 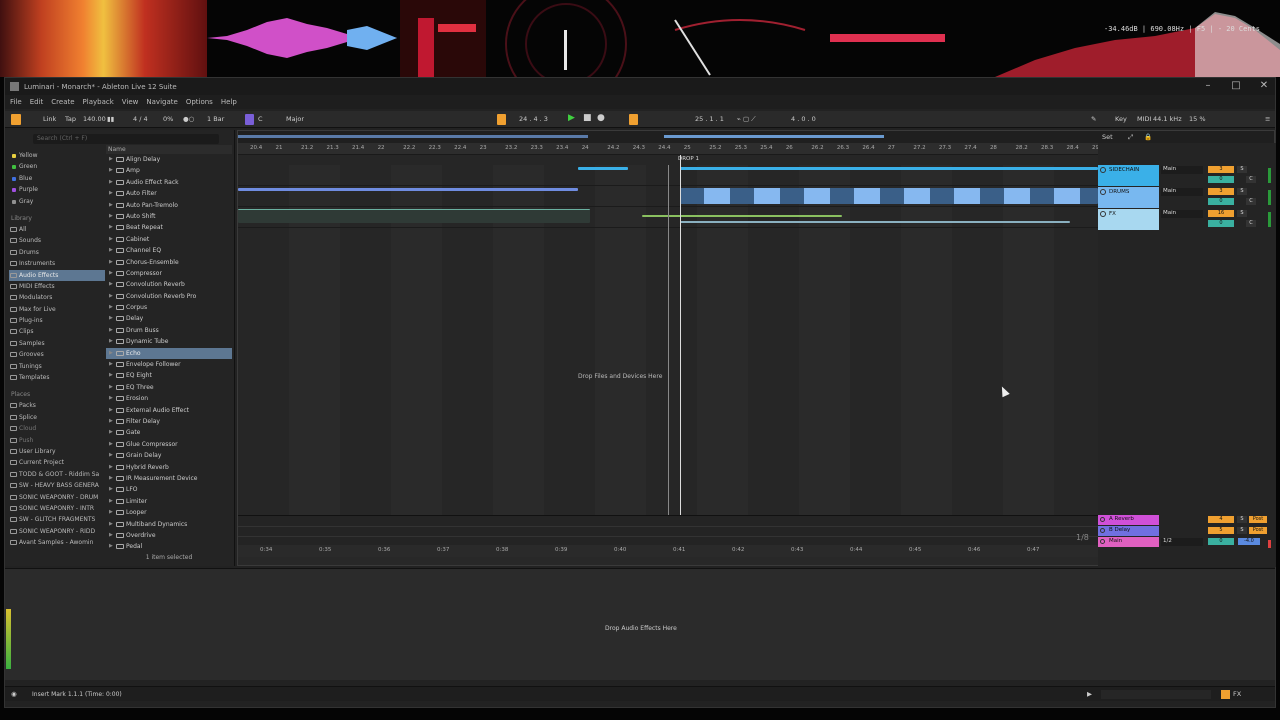 I want to click on browser-item: ▶ Gate, so click(x=169, y=432).